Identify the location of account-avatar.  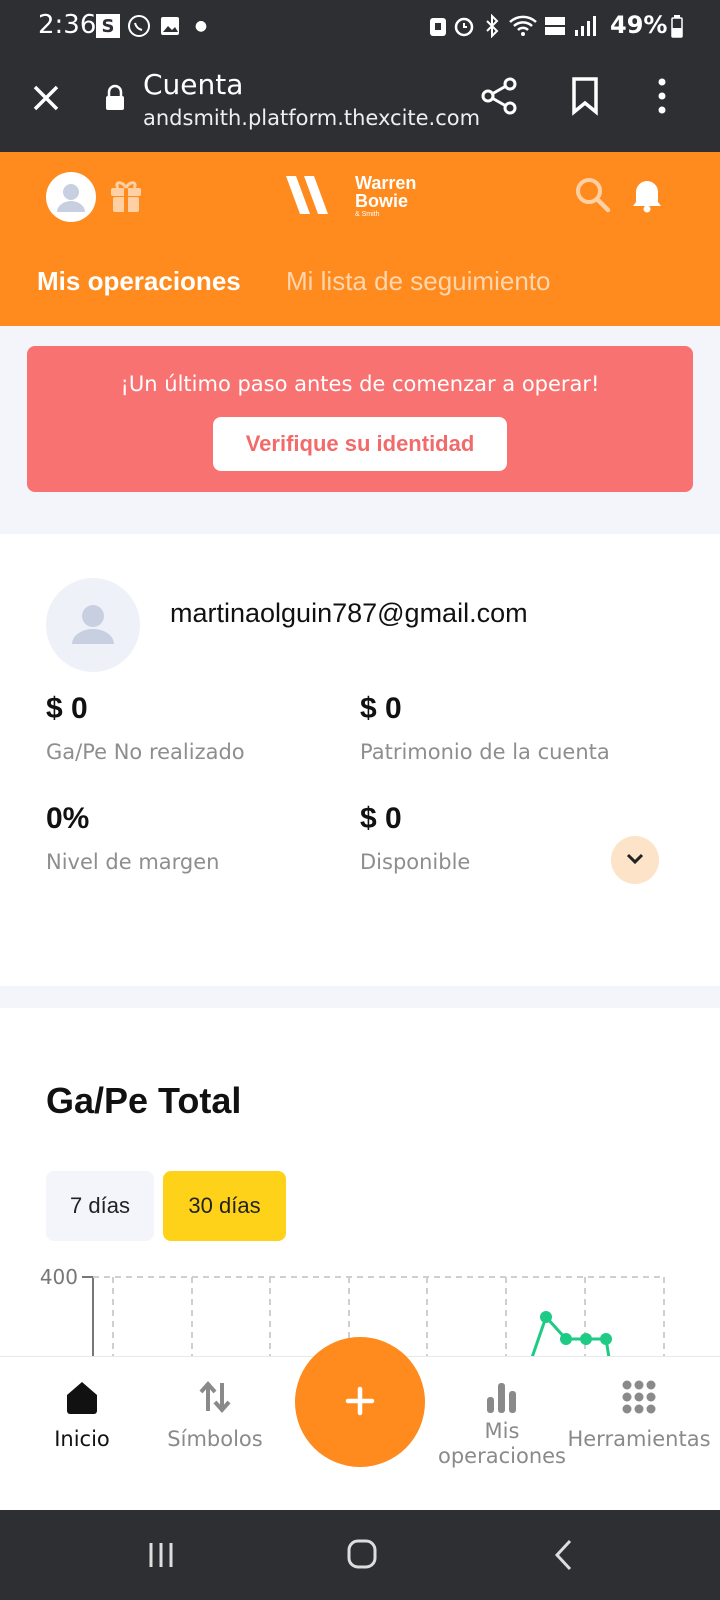
(93, 625).